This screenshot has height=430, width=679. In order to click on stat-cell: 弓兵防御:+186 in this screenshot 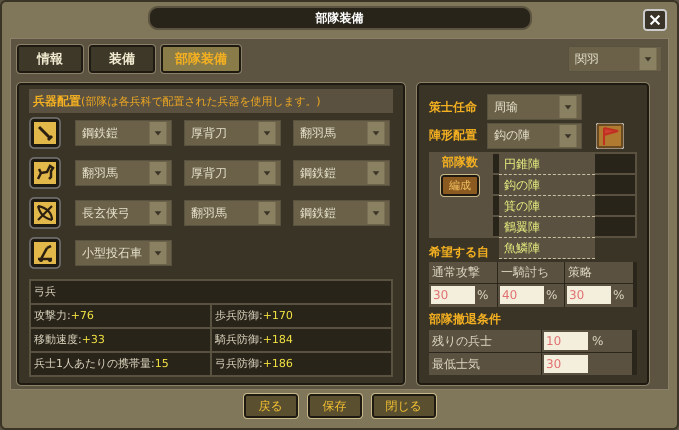, I will do `click(301, 364)`.